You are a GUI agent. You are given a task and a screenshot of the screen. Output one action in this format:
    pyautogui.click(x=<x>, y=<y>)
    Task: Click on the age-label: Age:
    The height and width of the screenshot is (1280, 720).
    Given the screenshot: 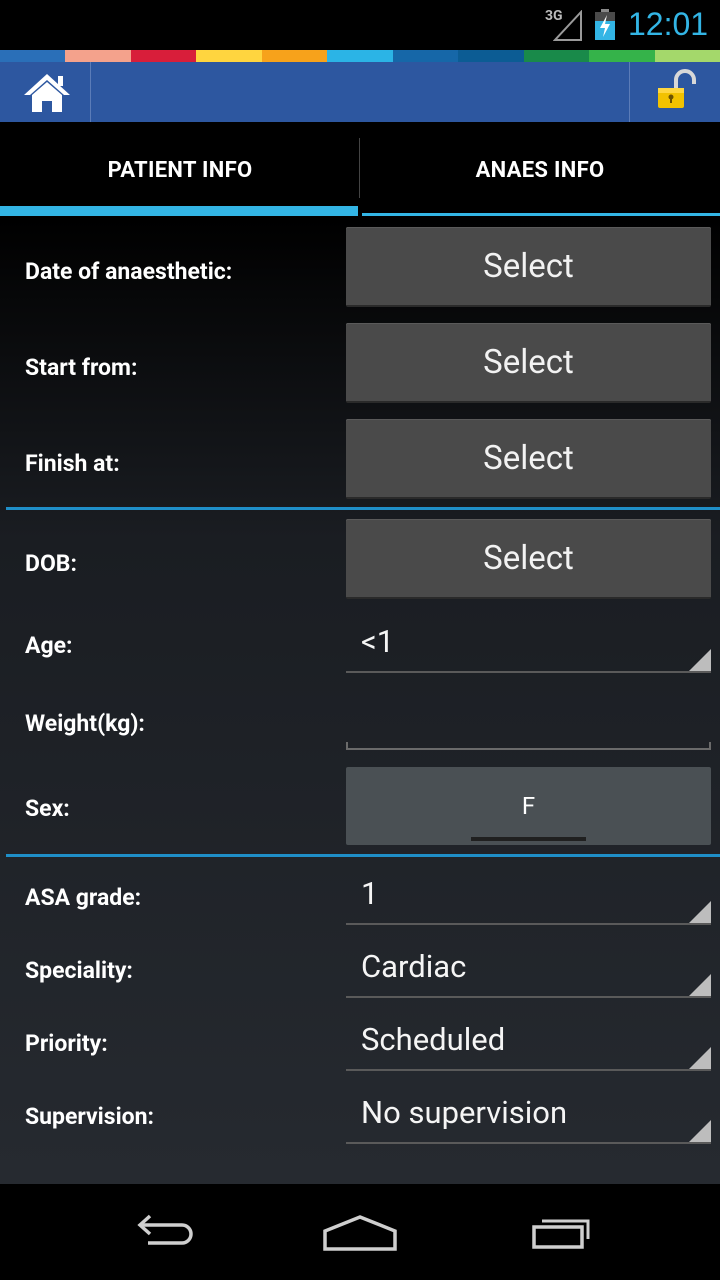 What is the action you would take?
    pyautogui.click(x=49, y=645)
    